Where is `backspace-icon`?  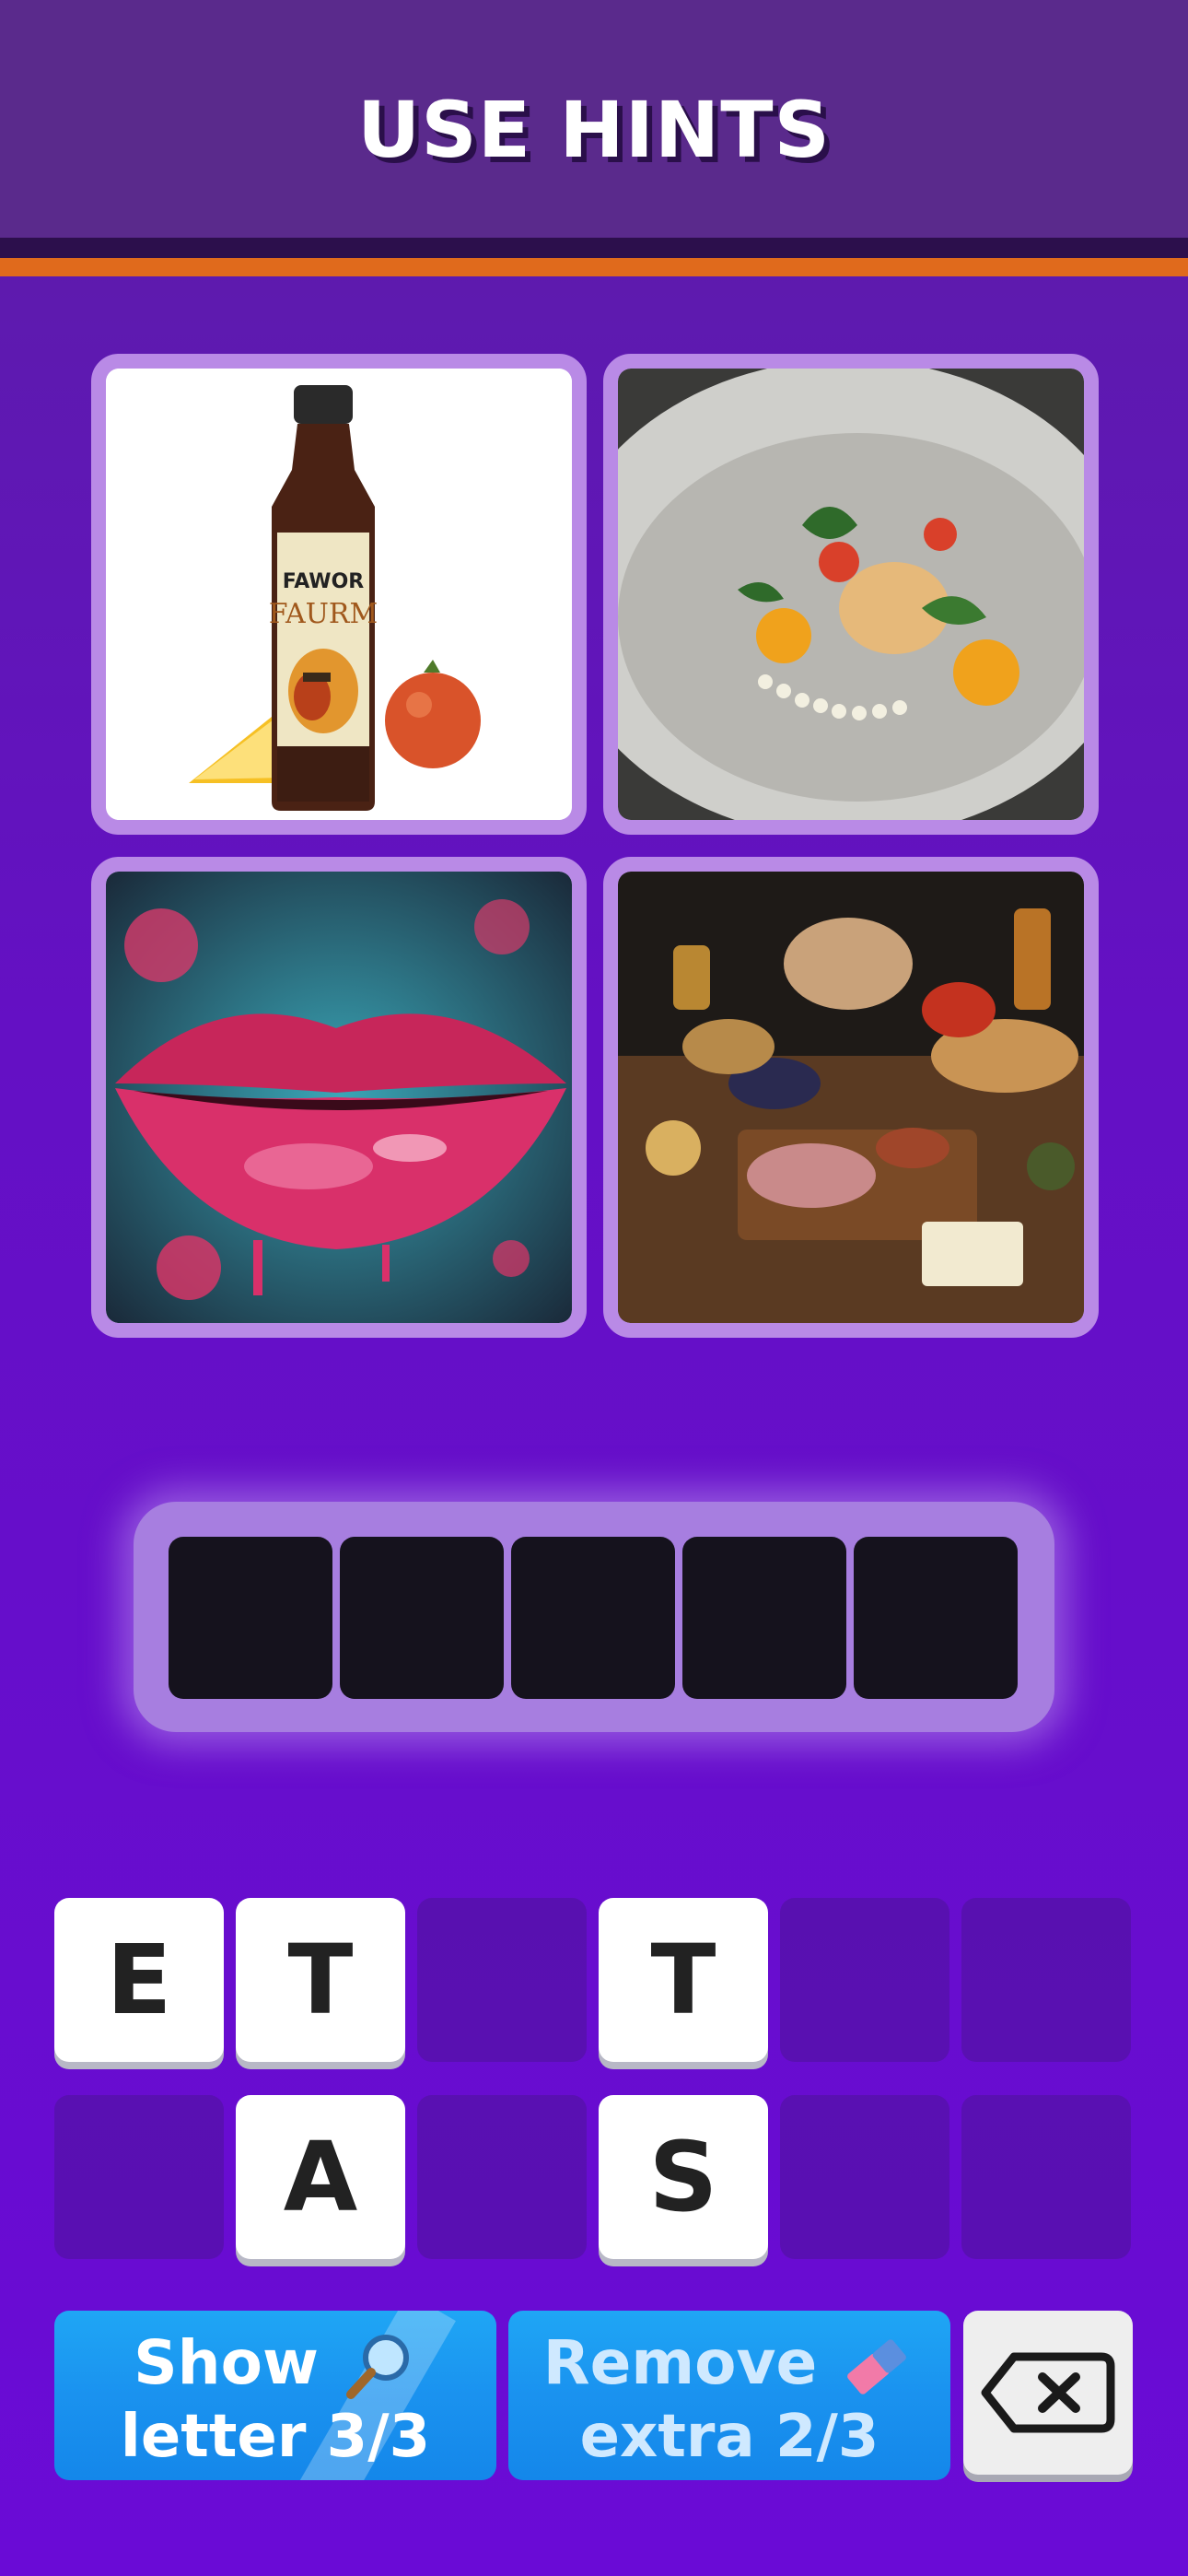 backspace-icon is located at coordinates (1048, 2392).